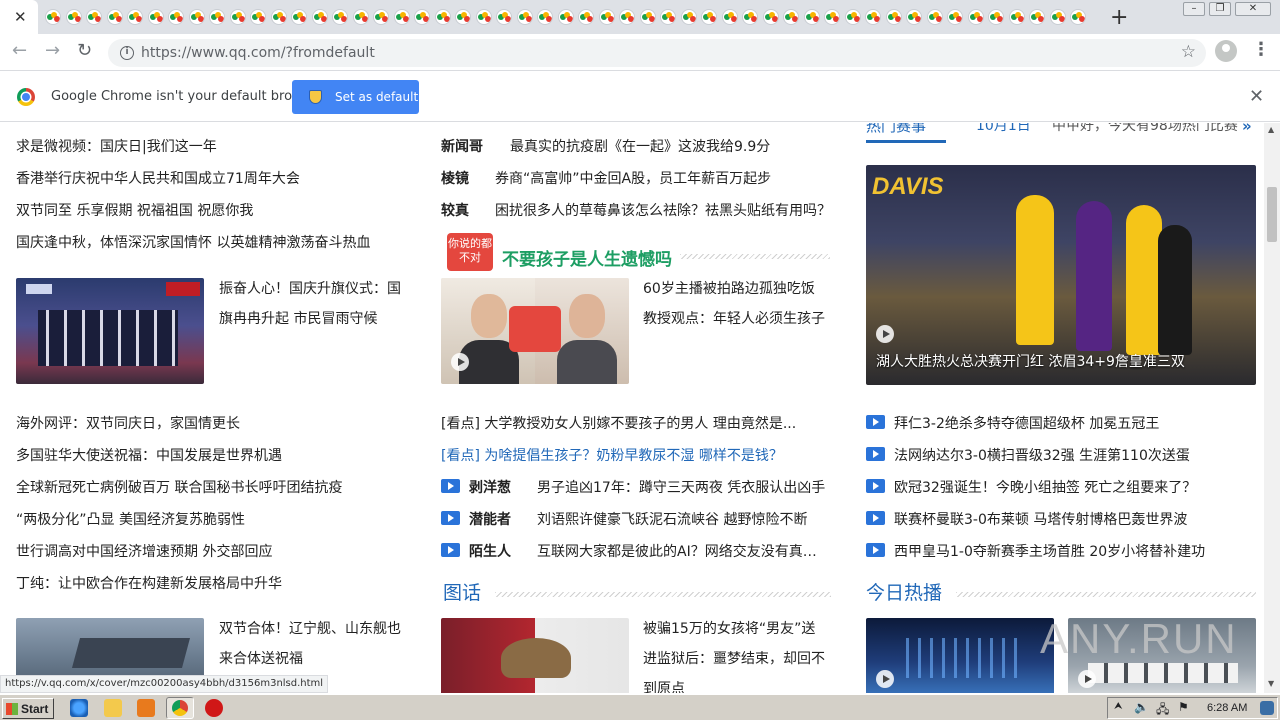 This screenshot has width=1280, height=721. I want to click on kankan-link-highlight: [看点] 为啥提倡生孩子？奶粉早教尿不湿 哪样不是钱？, so click(612, 455).